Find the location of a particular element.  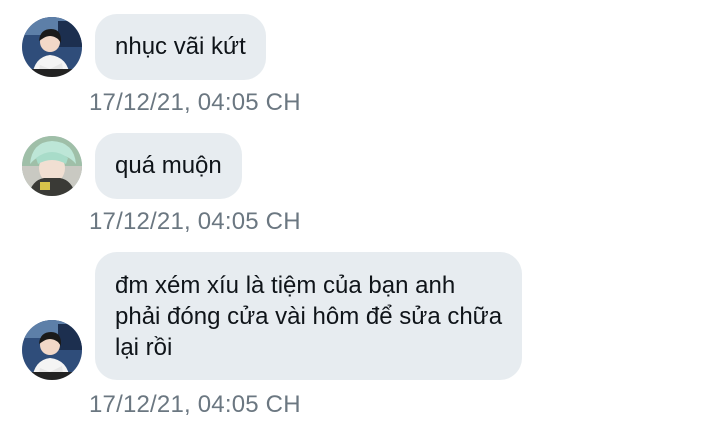

message-text: nhục vãi kứt is located at coordinates (180, 46).